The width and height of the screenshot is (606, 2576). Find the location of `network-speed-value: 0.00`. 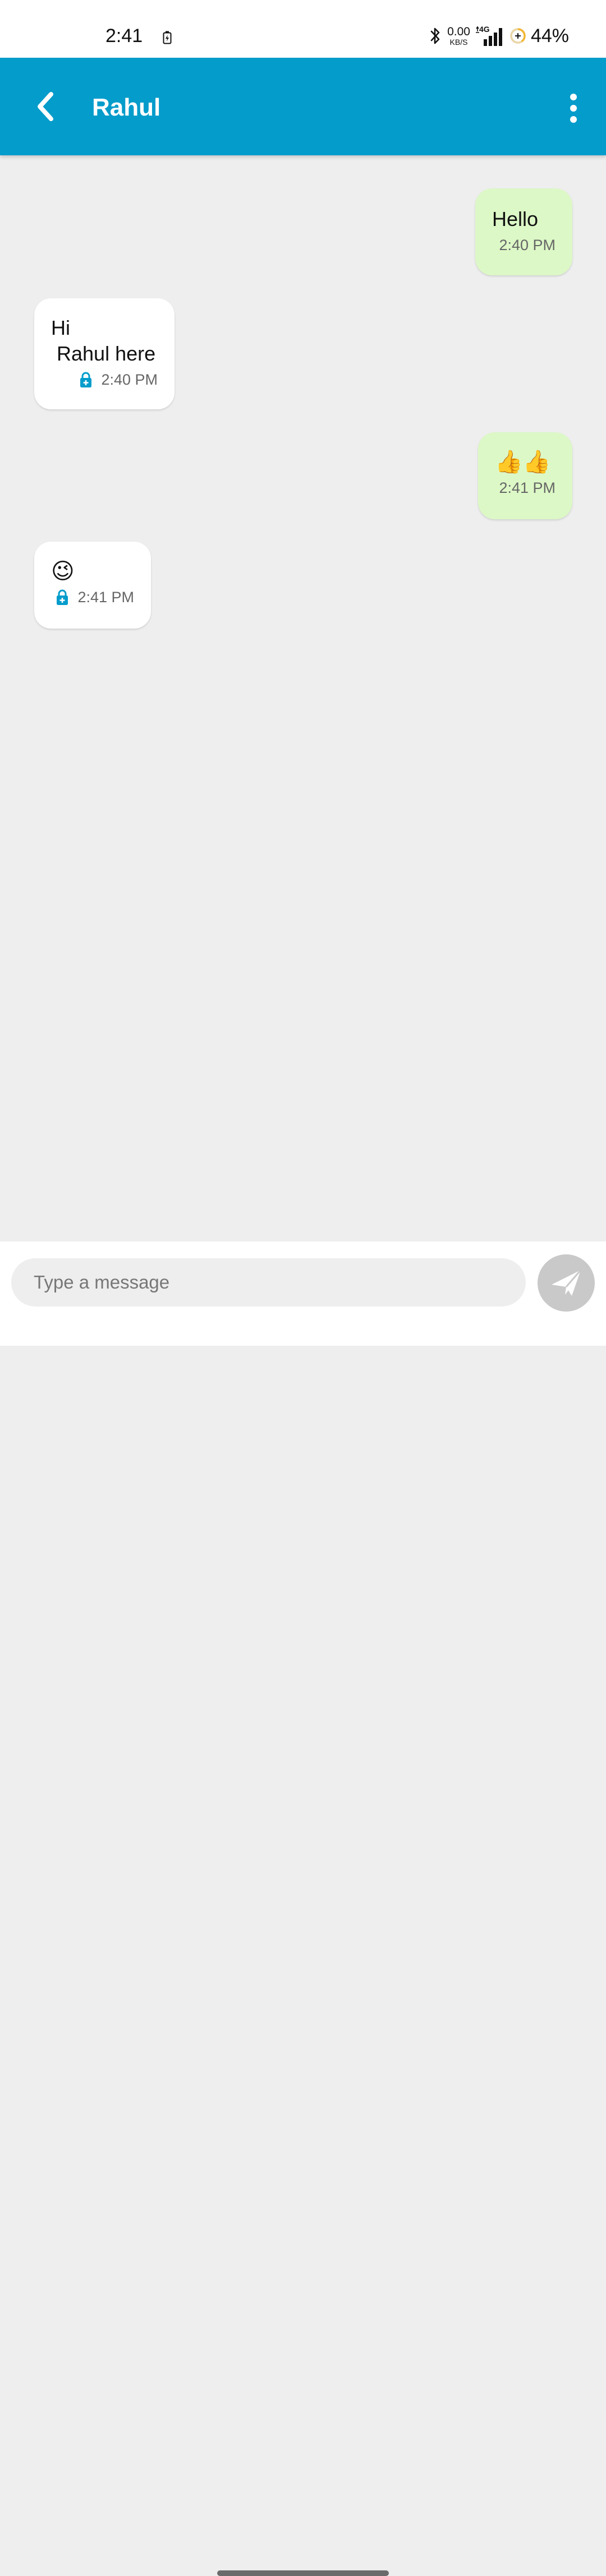

network-speed-value: 0.00 is located at coordinates (458, 32).